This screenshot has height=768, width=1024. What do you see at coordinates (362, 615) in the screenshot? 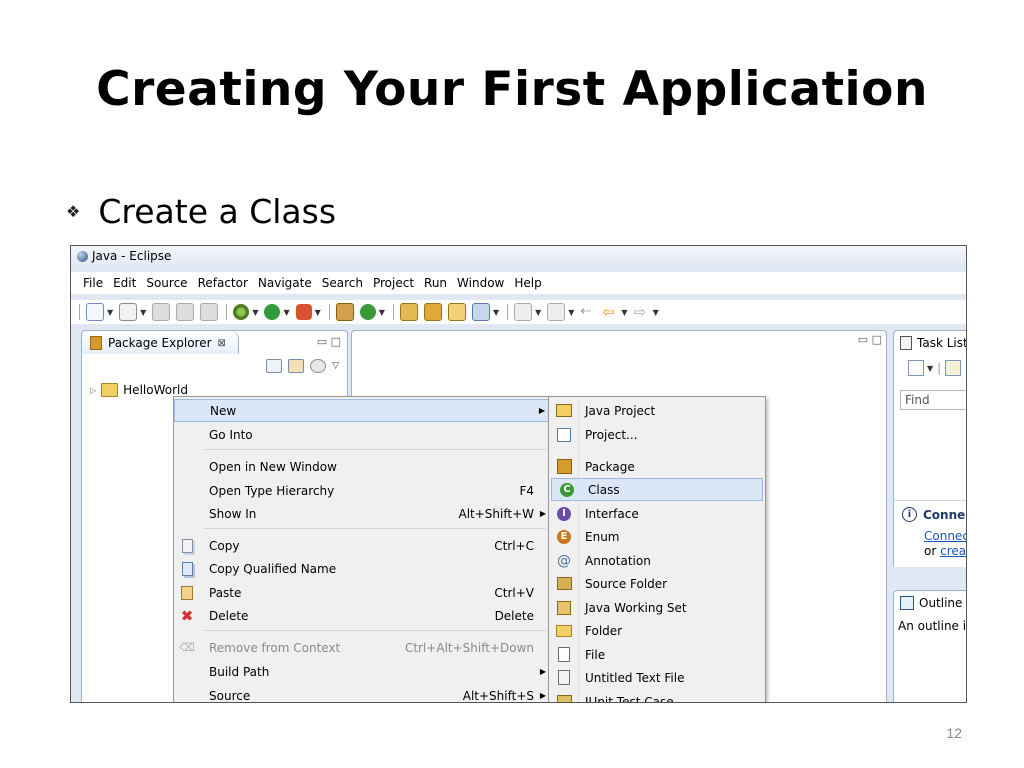
I see `menu-item-delete: ✖ Delete Delete` at bounding box center [362, 615].